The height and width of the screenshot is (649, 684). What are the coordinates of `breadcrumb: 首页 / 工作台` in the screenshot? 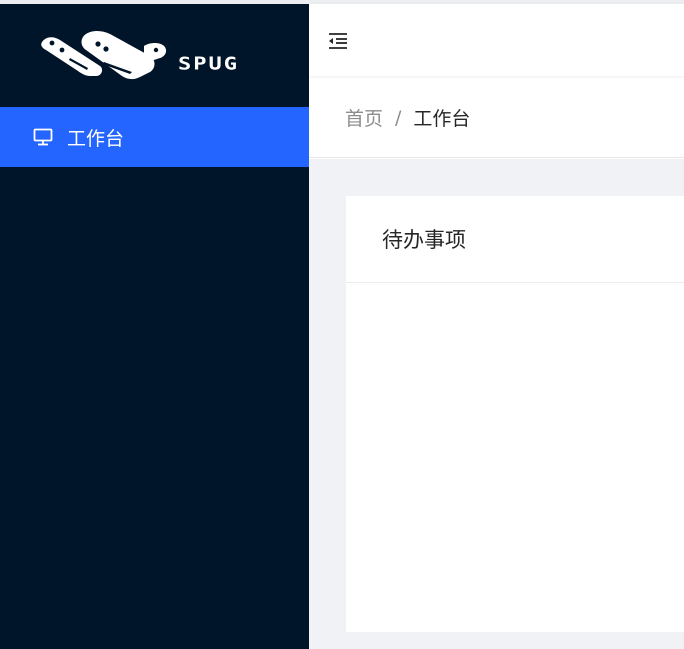 It's located at (496, 118).